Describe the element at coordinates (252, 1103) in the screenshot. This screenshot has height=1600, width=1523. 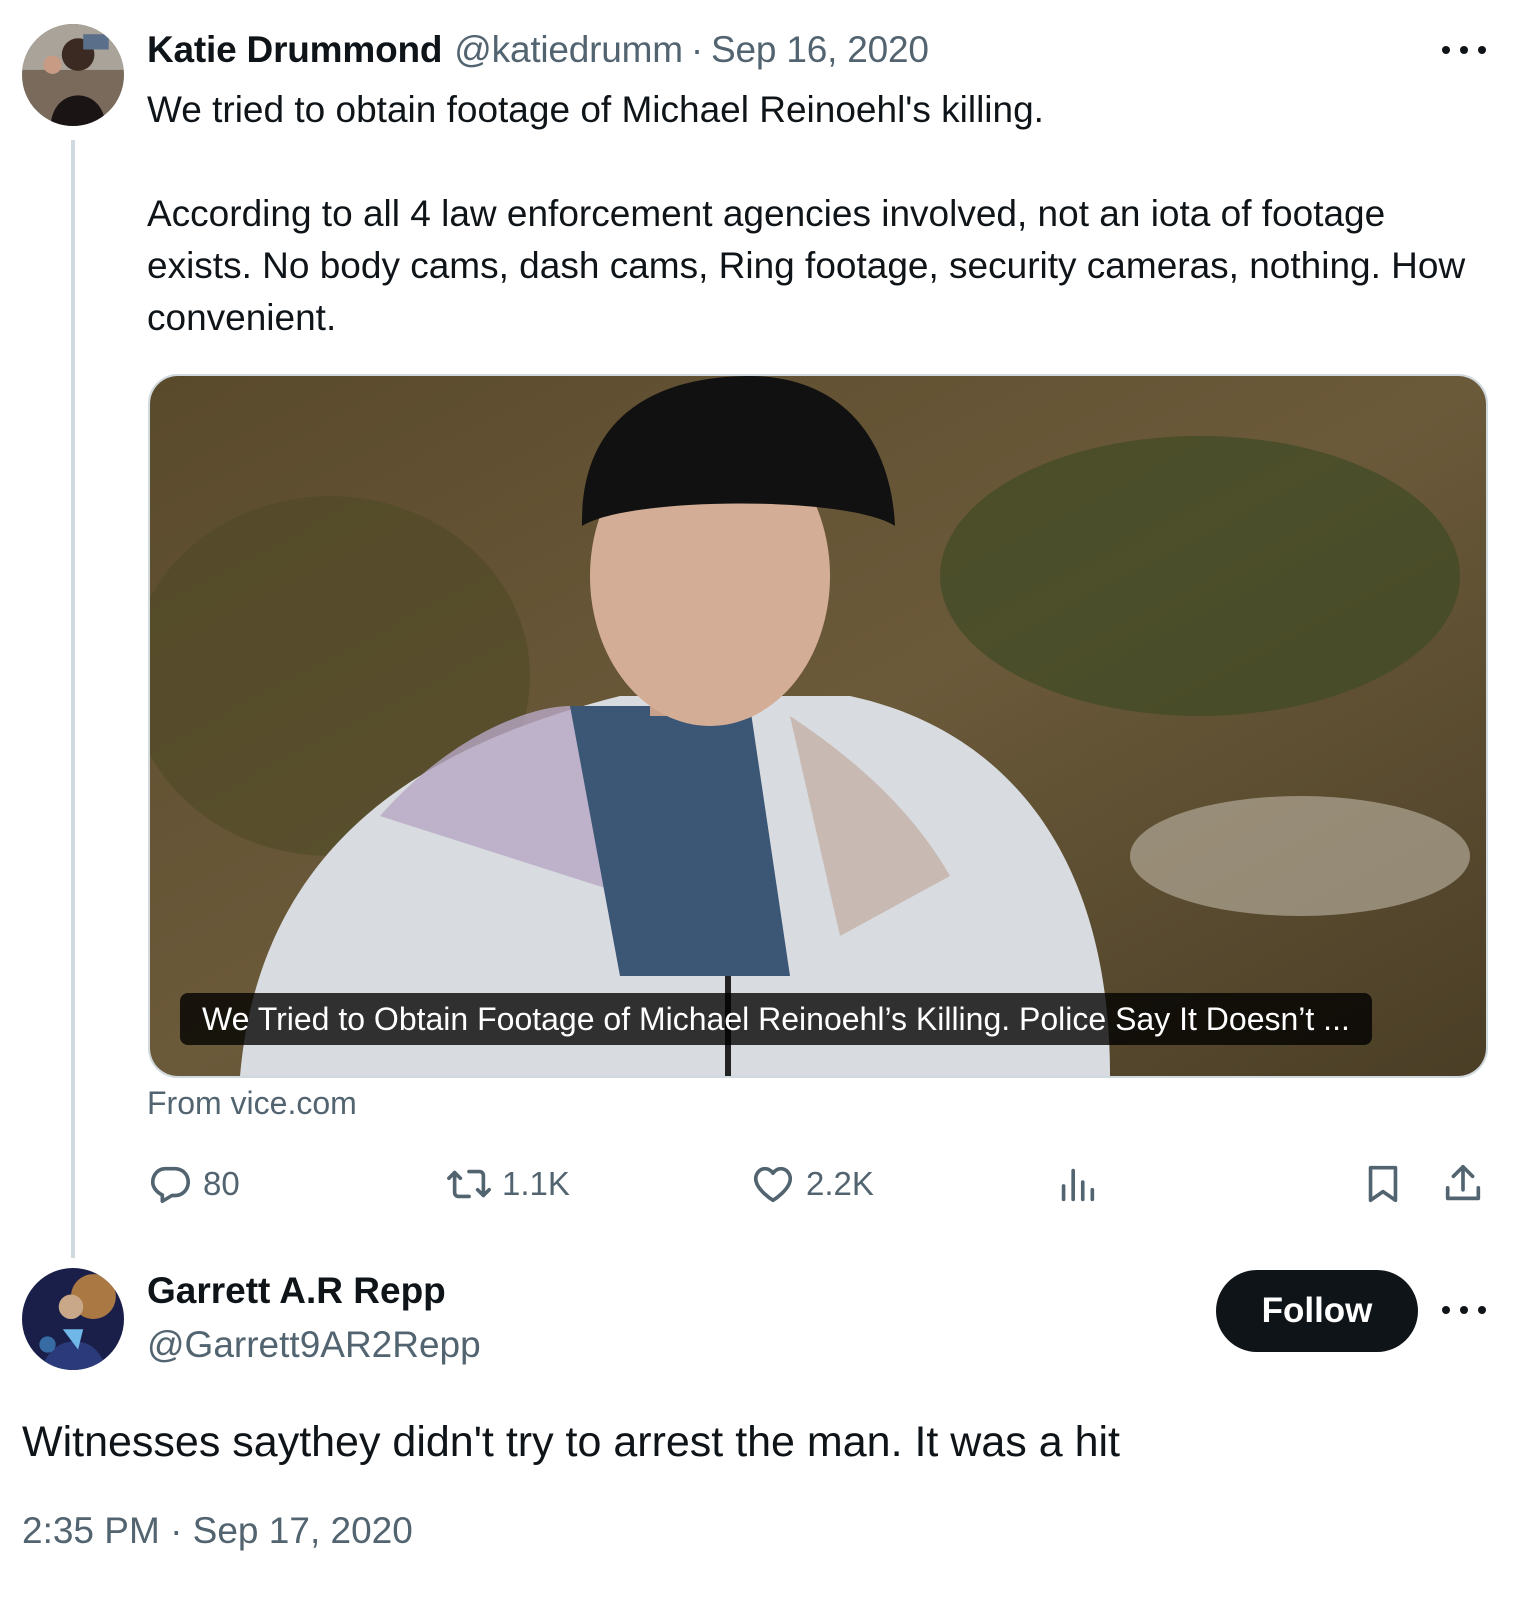
I see `card-source: From vice.com` at that location.